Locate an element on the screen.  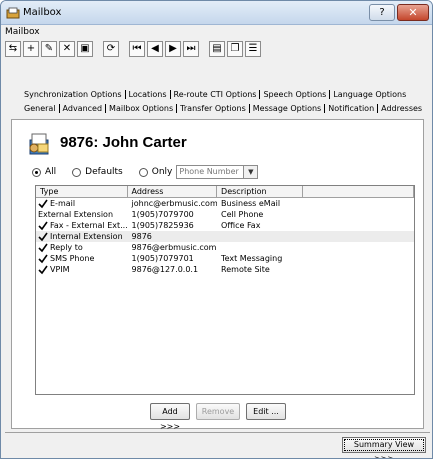
tab-reroute-cti-options: Re-route CTI Options is located at coordinates (216, 94).